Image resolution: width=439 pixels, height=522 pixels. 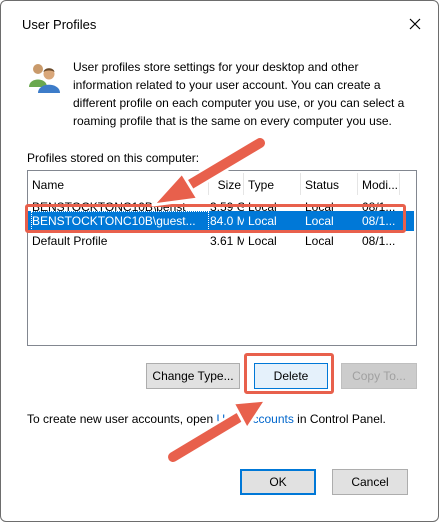 I want to click on column-header-type: Type, so click(x=273, y=184).